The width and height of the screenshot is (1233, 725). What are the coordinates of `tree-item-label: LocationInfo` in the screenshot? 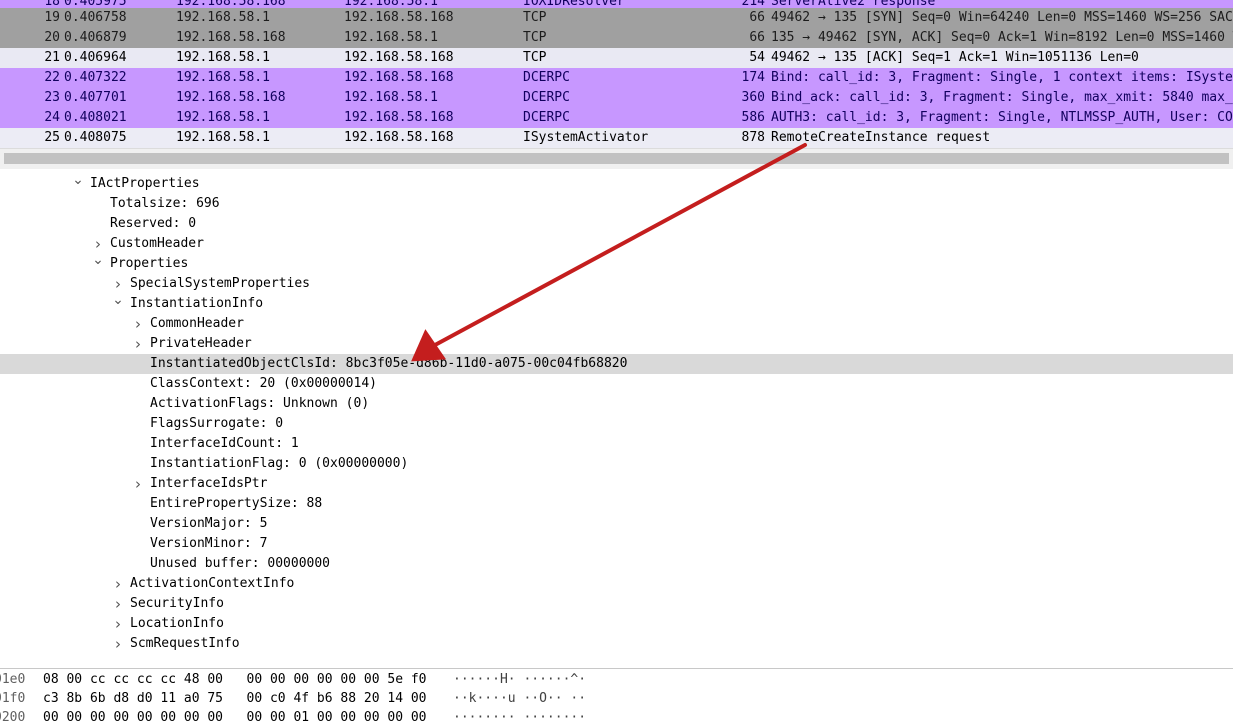 It's located at (177, 623).